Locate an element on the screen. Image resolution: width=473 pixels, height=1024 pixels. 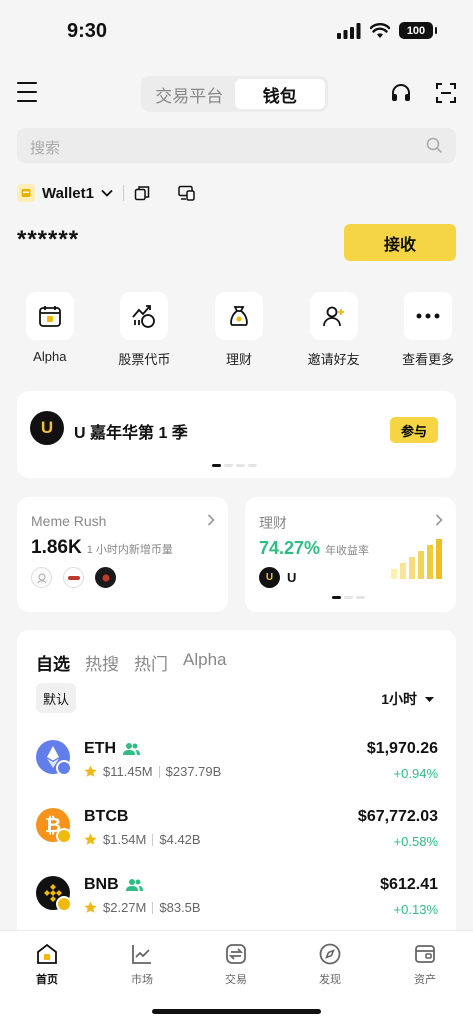
quick-action-invite: 邀请好友 is located at coordinates (334, 330).